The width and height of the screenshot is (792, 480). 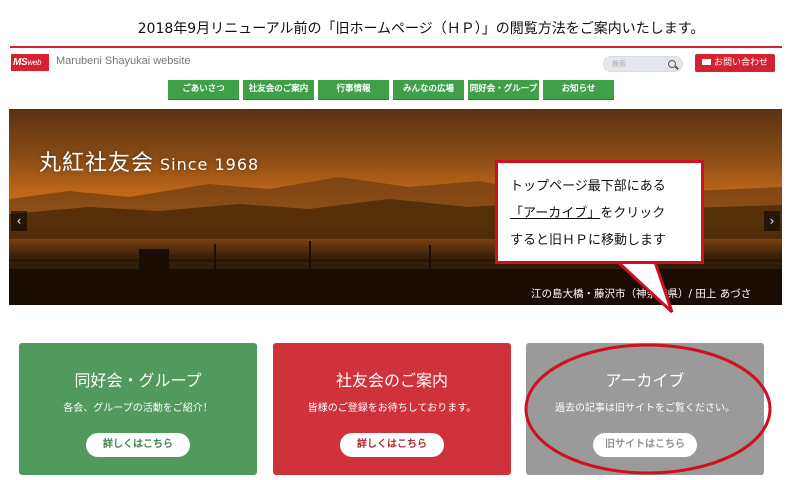 What do you see at coordinates (203, 89) in the screenshot?
I see `nav-item-greeting: ごあいさつ` at bounding box center [203, 89].